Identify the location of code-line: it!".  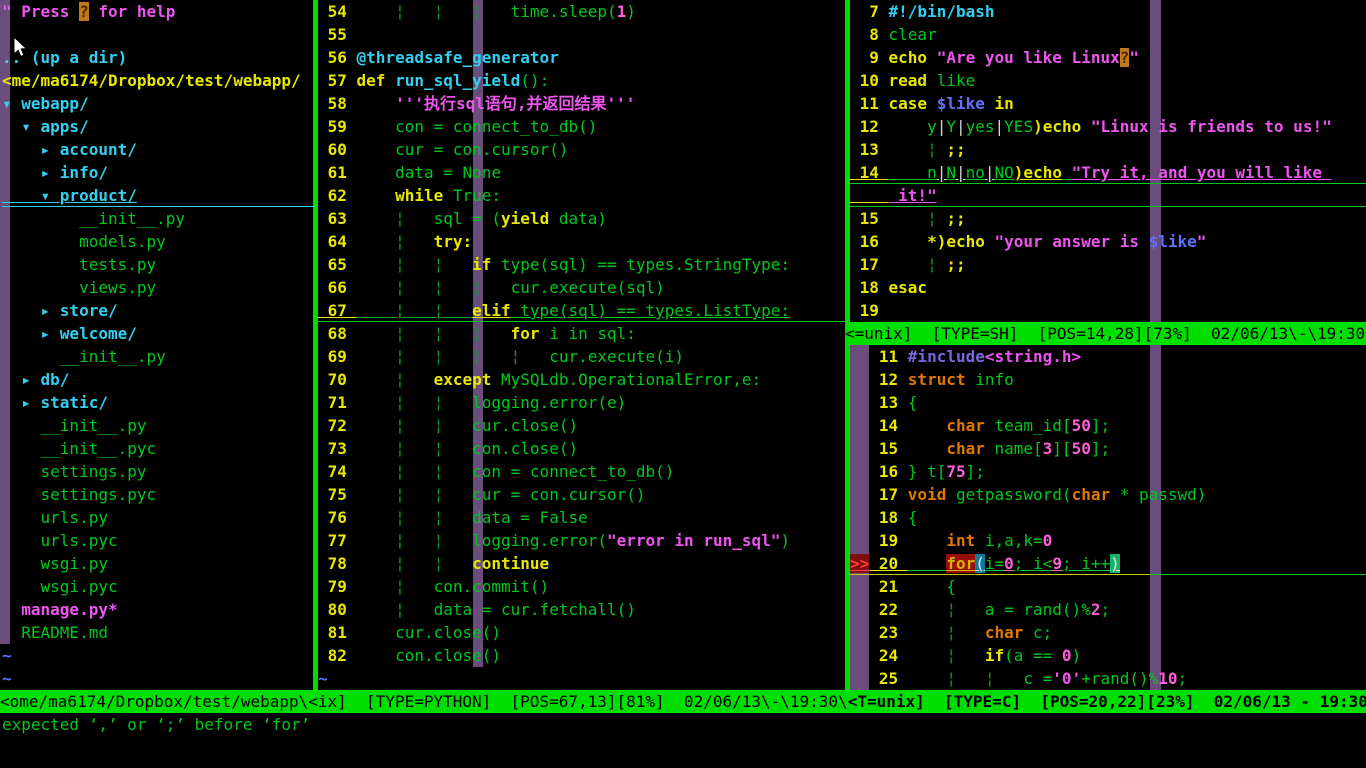
(1108, 195).